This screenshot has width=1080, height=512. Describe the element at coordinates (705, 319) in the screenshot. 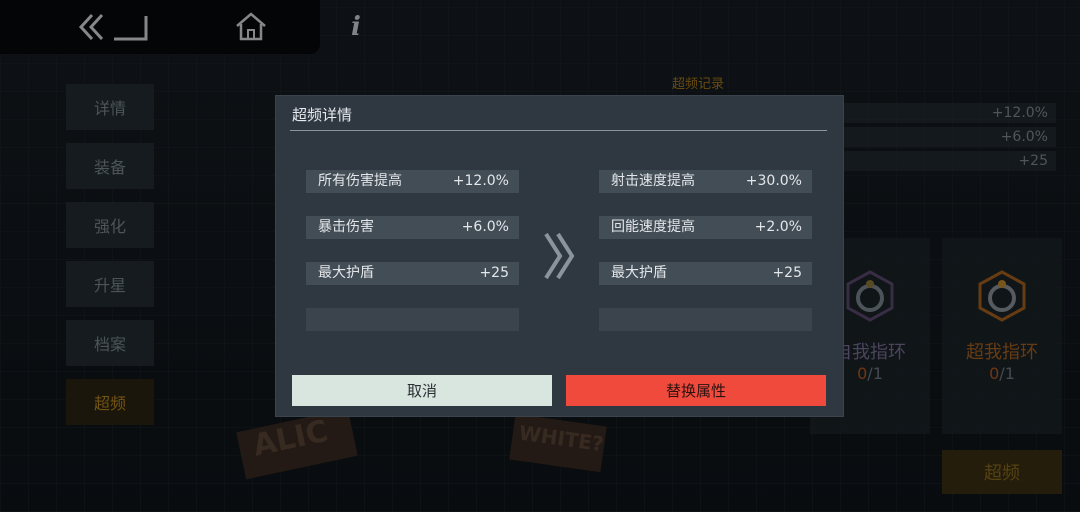

I see `new-attr-empty-row` at that location.